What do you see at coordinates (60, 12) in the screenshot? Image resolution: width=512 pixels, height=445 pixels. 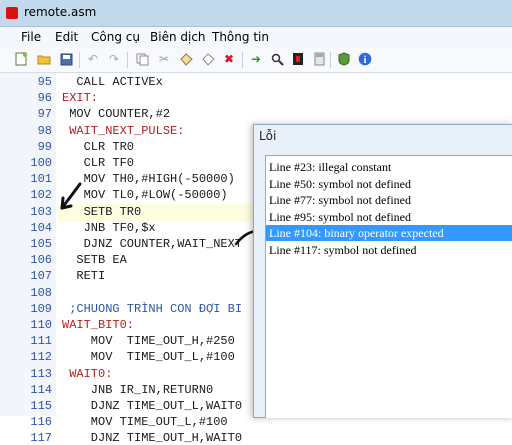 I see `window-title: remote.asm` at bounding box center [60, 12].